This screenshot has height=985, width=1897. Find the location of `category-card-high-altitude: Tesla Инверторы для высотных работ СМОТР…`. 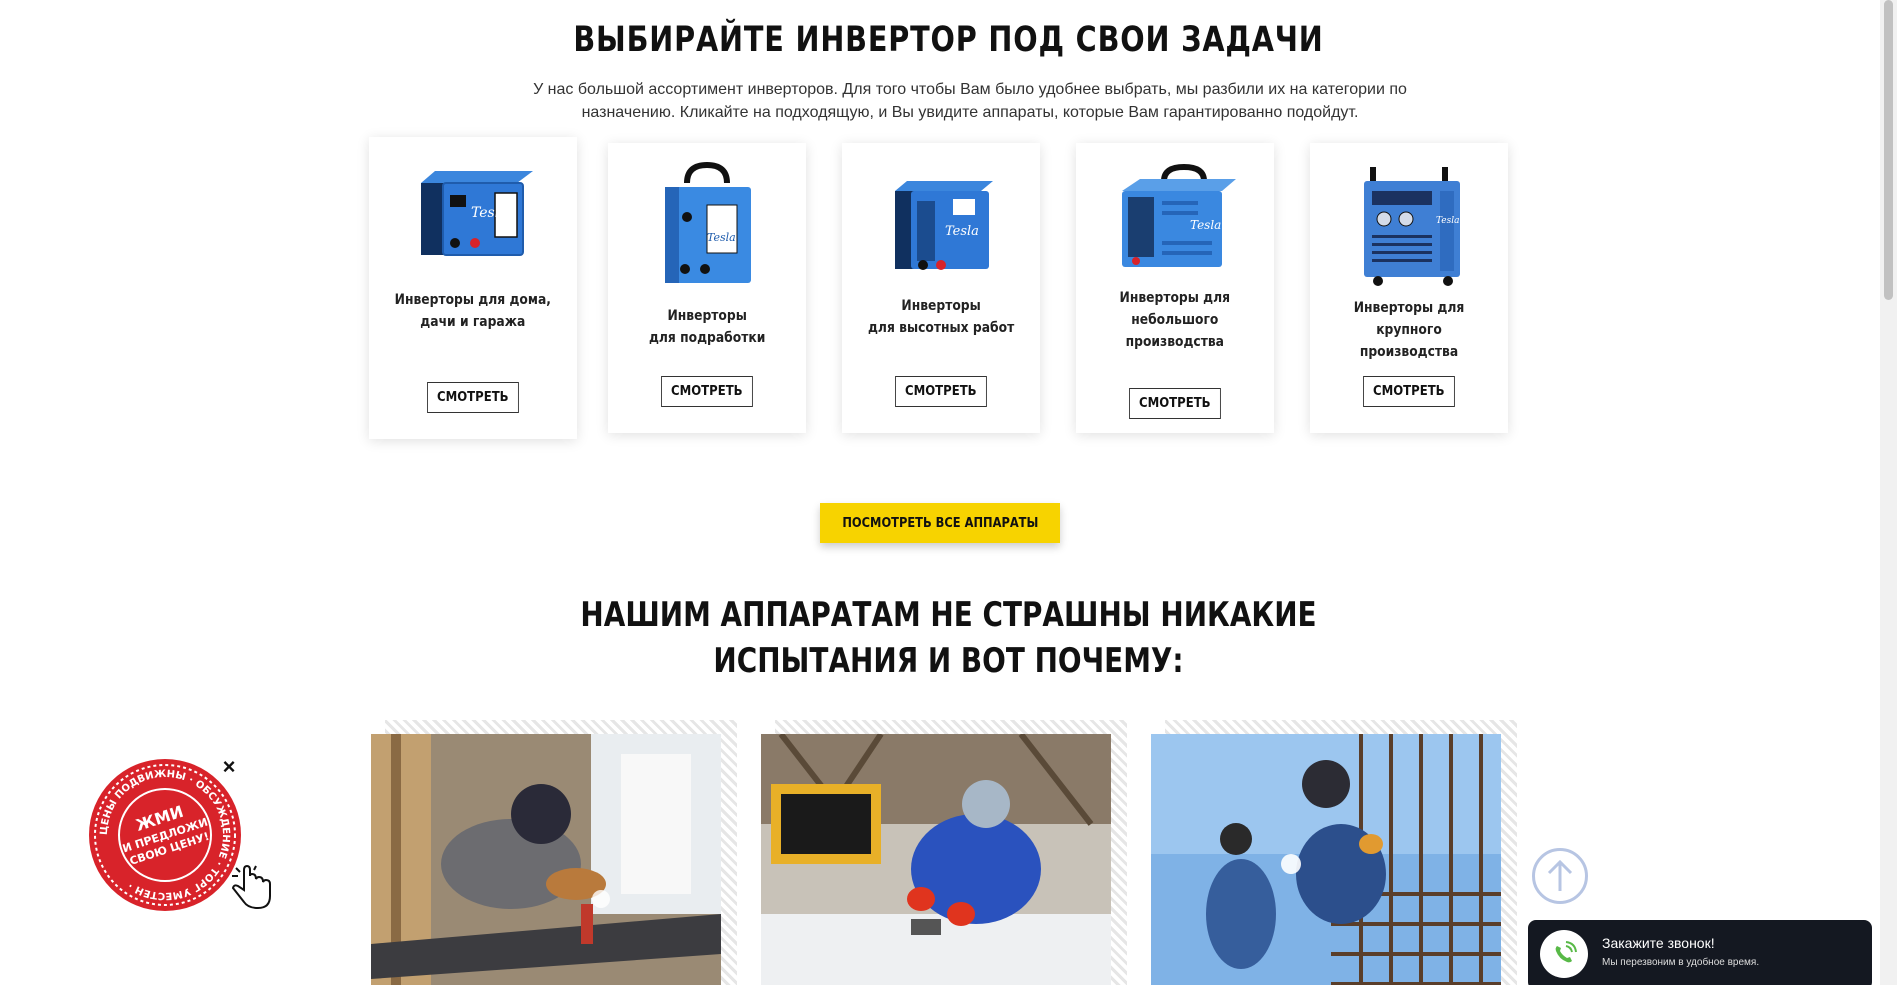

category-card-high-altitude: Tesla Инверторы для высотных работ СМОТР… is located at coordinates (941, 288).